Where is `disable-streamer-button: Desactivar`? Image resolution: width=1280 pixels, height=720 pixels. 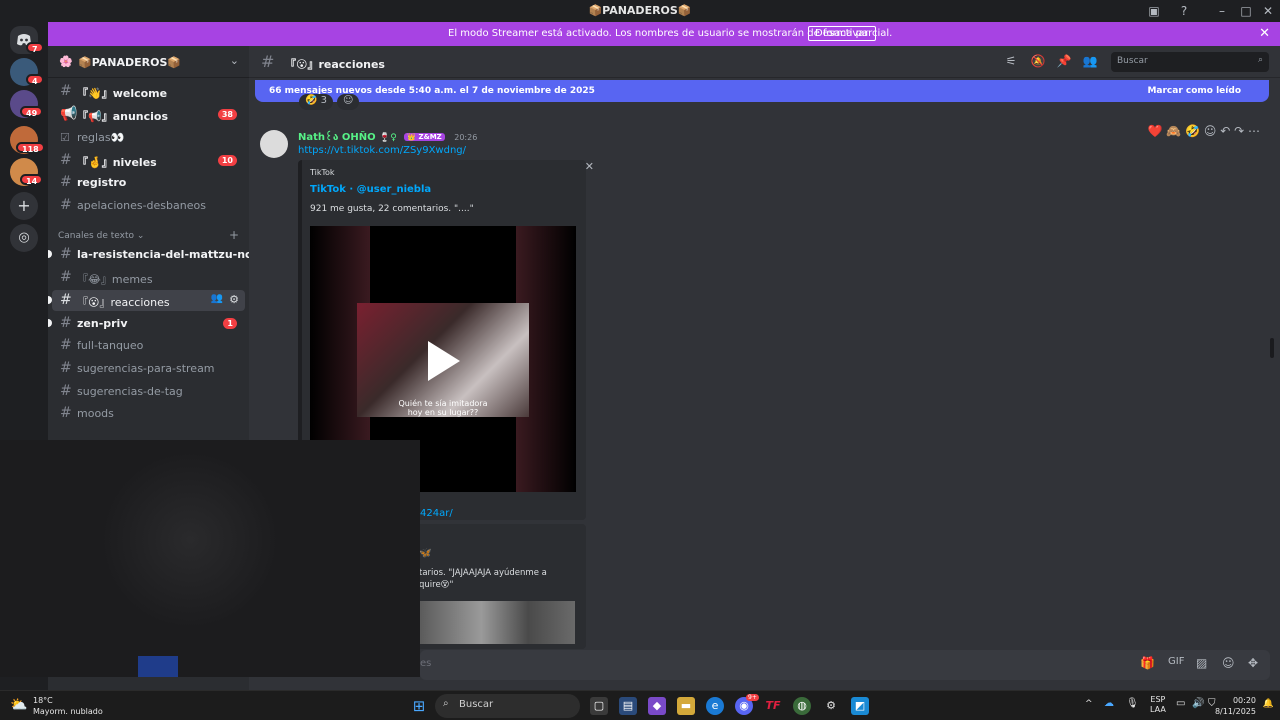 disable-streamer-button: Desactivar is located at coordinates (842, 33).